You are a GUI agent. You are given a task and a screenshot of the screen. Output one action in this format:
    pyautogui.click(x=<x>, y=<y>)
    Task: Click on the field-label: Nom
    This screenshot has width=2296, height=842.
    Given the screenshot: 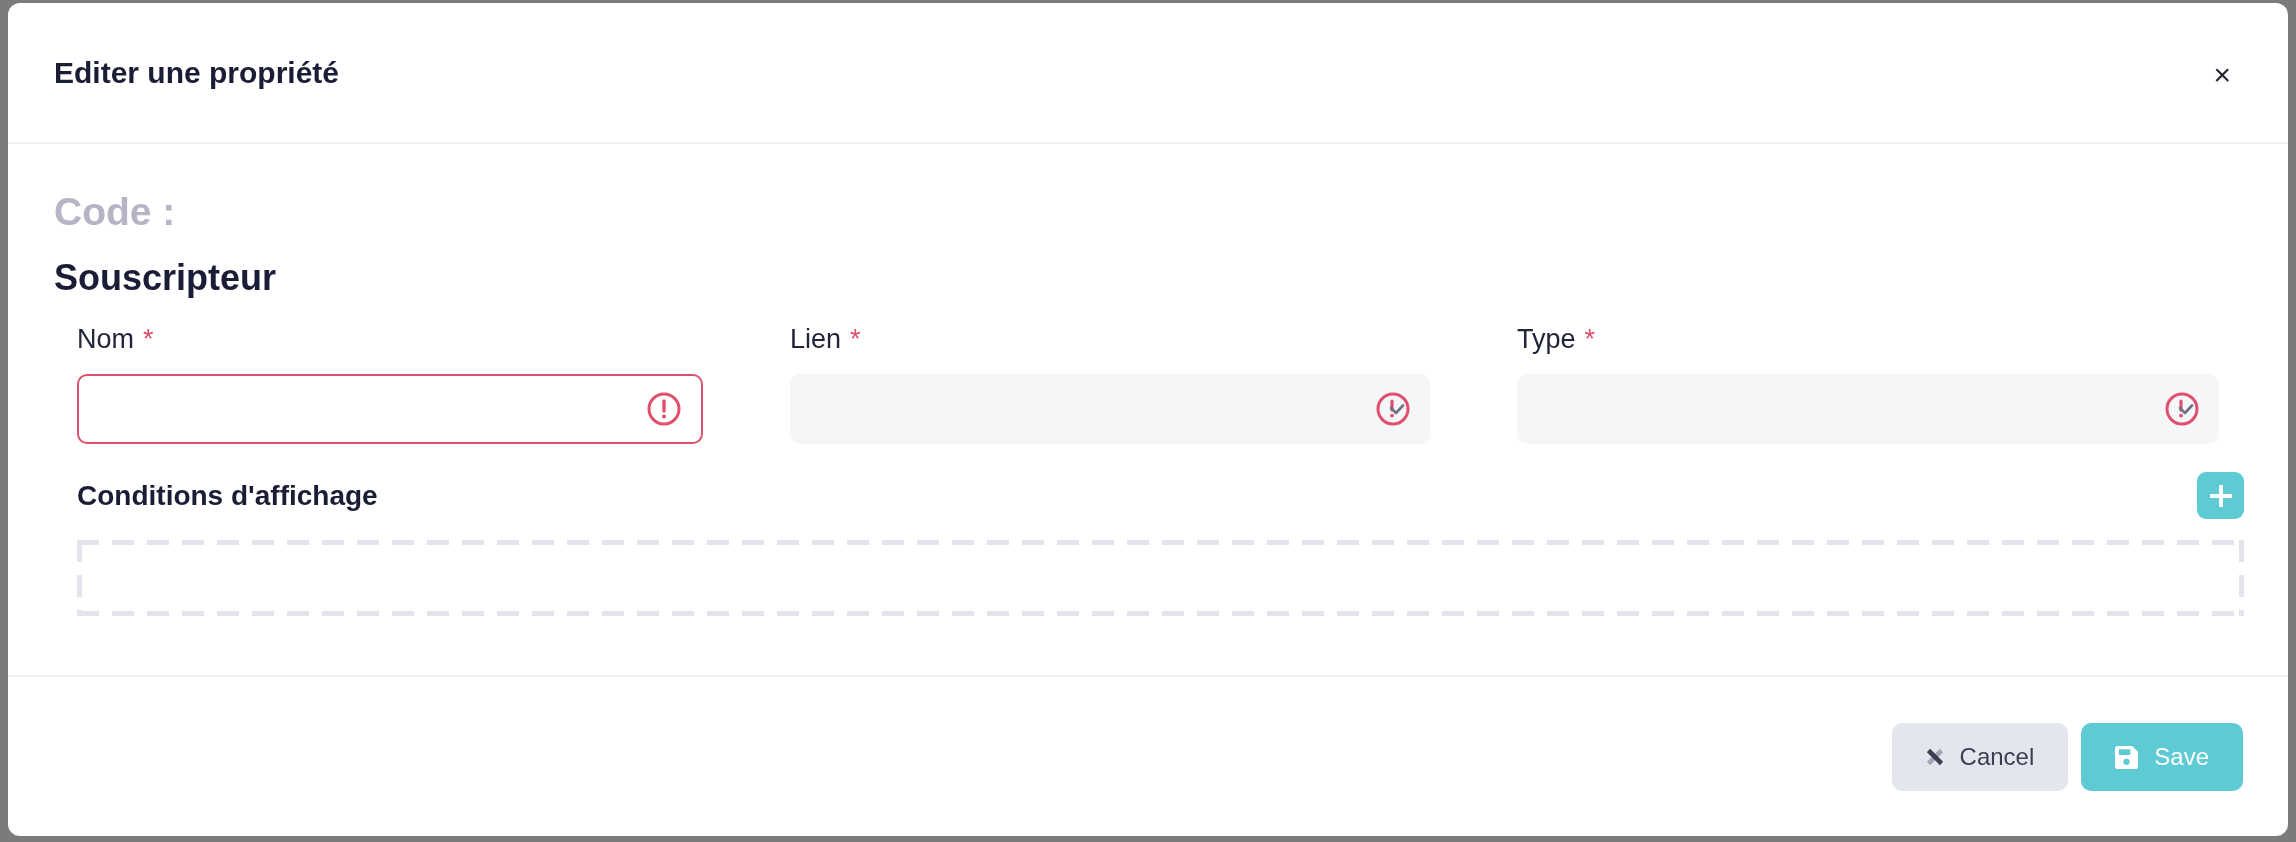 What is the action you would take?
    pyautogui.click(x=105, y=339)
    